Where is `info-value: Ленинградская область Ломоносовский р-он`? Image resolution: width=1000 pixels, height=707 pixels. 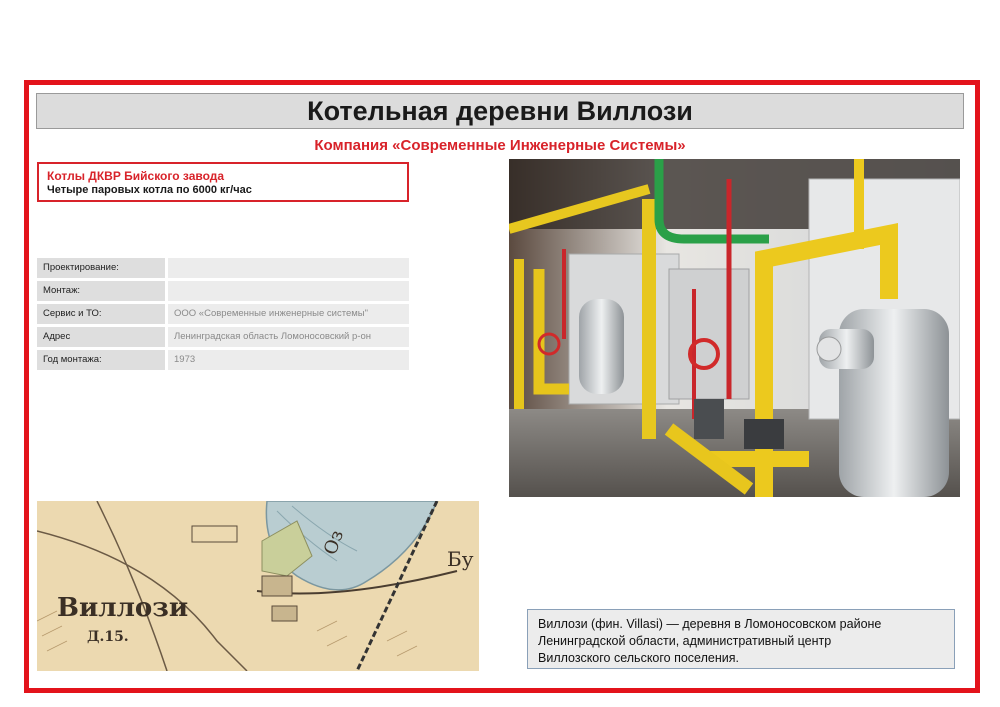 info-value: Ленинградская область Ломоносовский р-он is located at coordinates (288, 337).